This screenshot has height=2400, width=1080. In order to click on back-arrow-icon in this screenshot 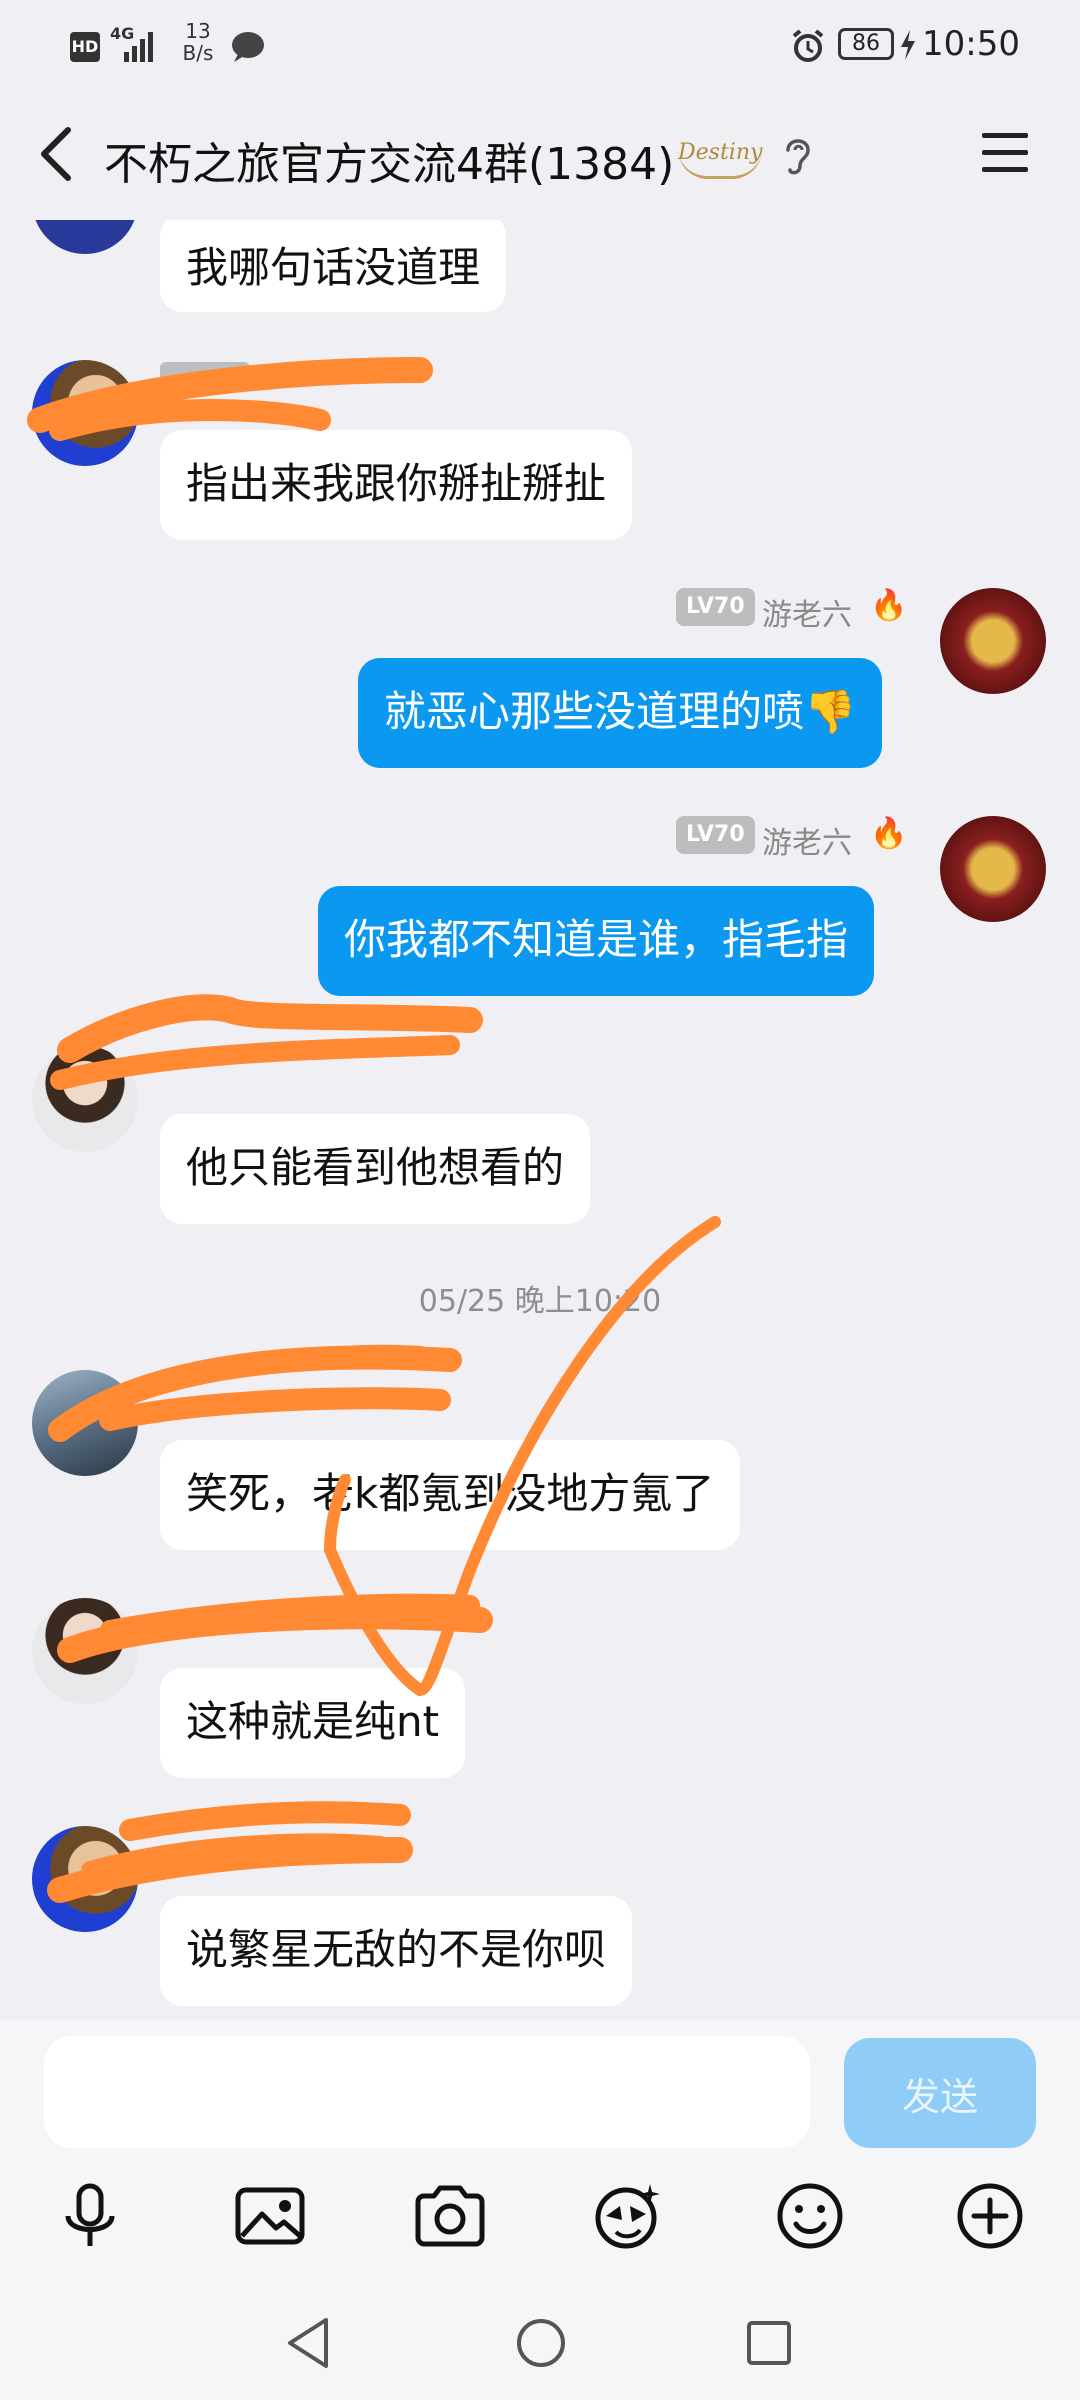, I will do `click(56, 154)`.